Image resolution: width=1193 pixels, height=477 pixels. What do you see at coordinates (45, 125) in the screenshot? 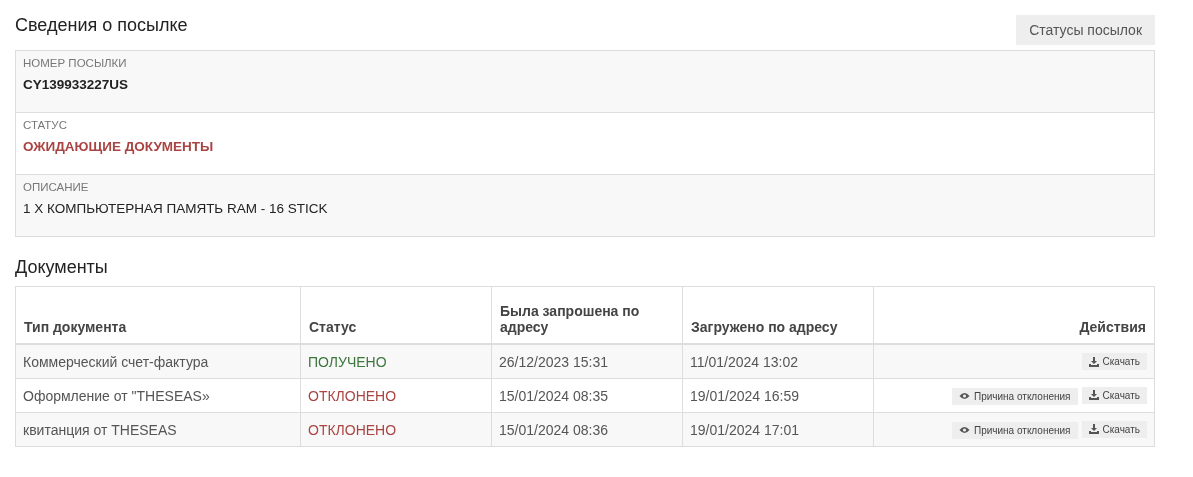
I see `field-label: СТАТУС` at bounding box center [45, 125].